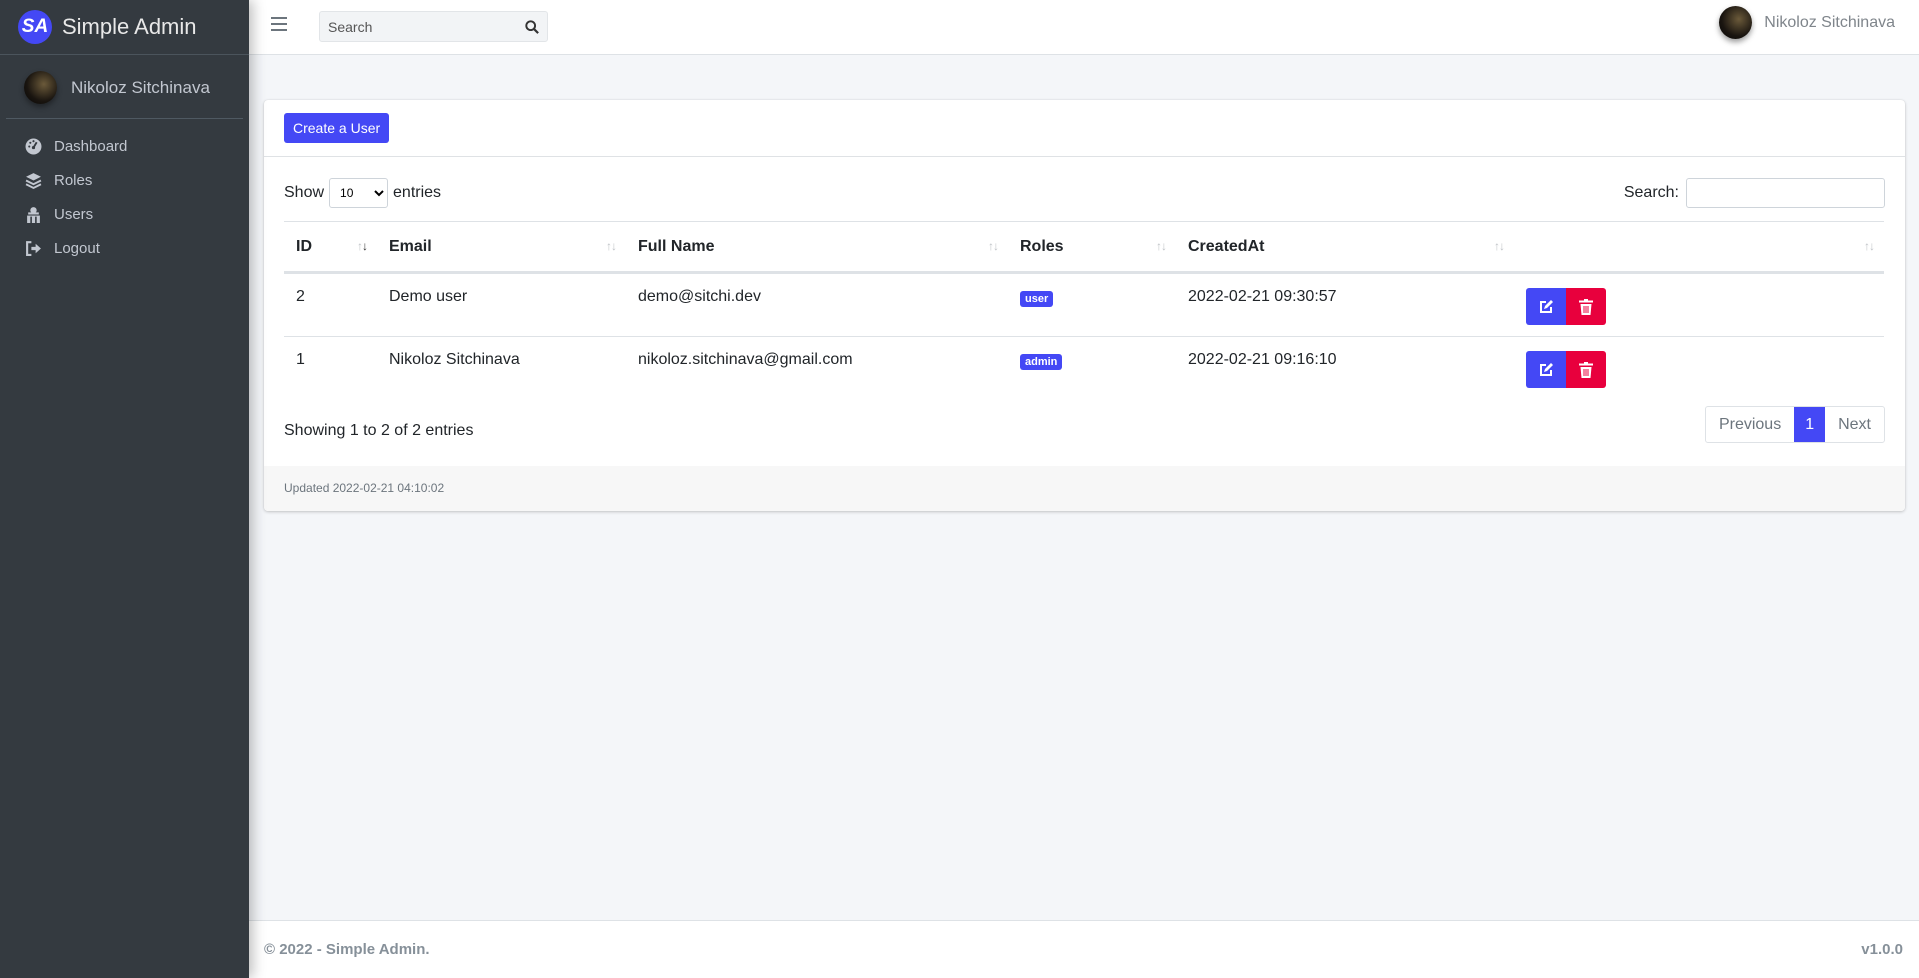  What do you see at coordinates (379, 430) in the screenshot?
I see `table-info: Showing 1 to 2 of 2 entries` at bounding box center [379, 430].